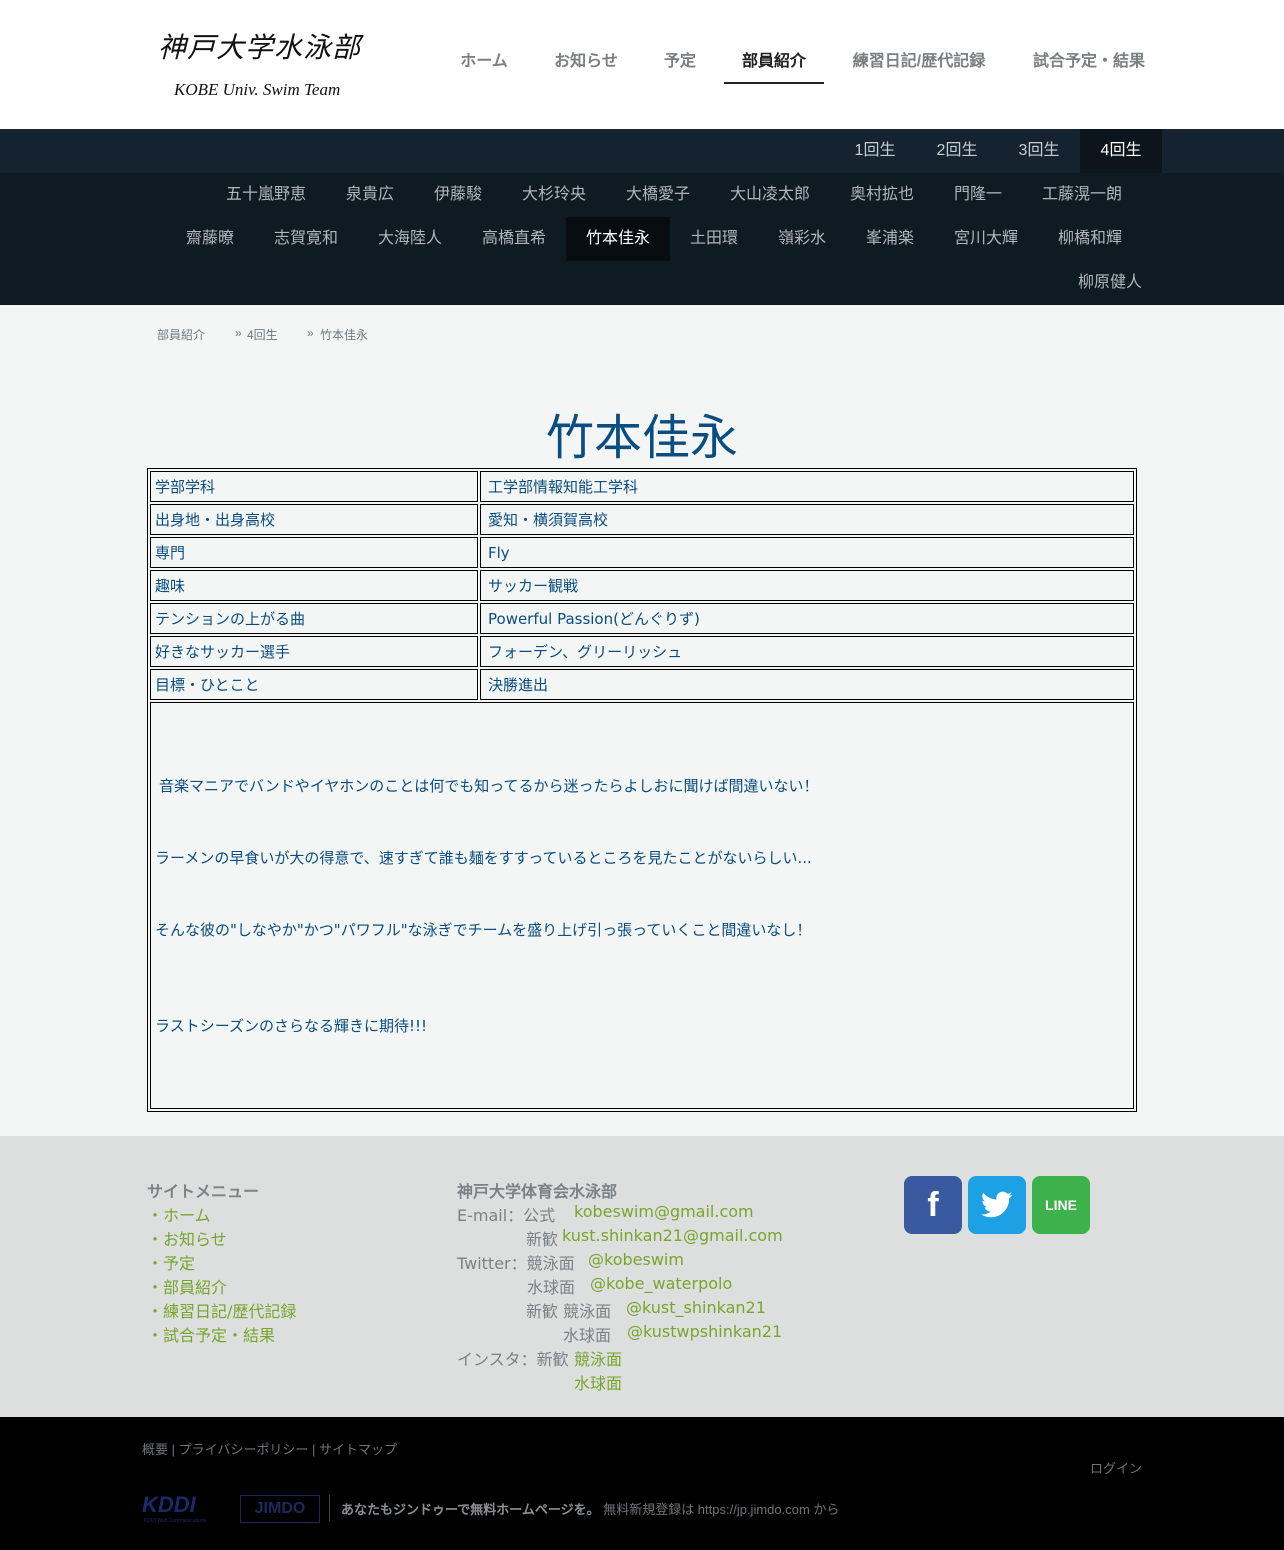 The image size is (1284, 1550). I want to click on profile-value: Fly, so click(807, 552).